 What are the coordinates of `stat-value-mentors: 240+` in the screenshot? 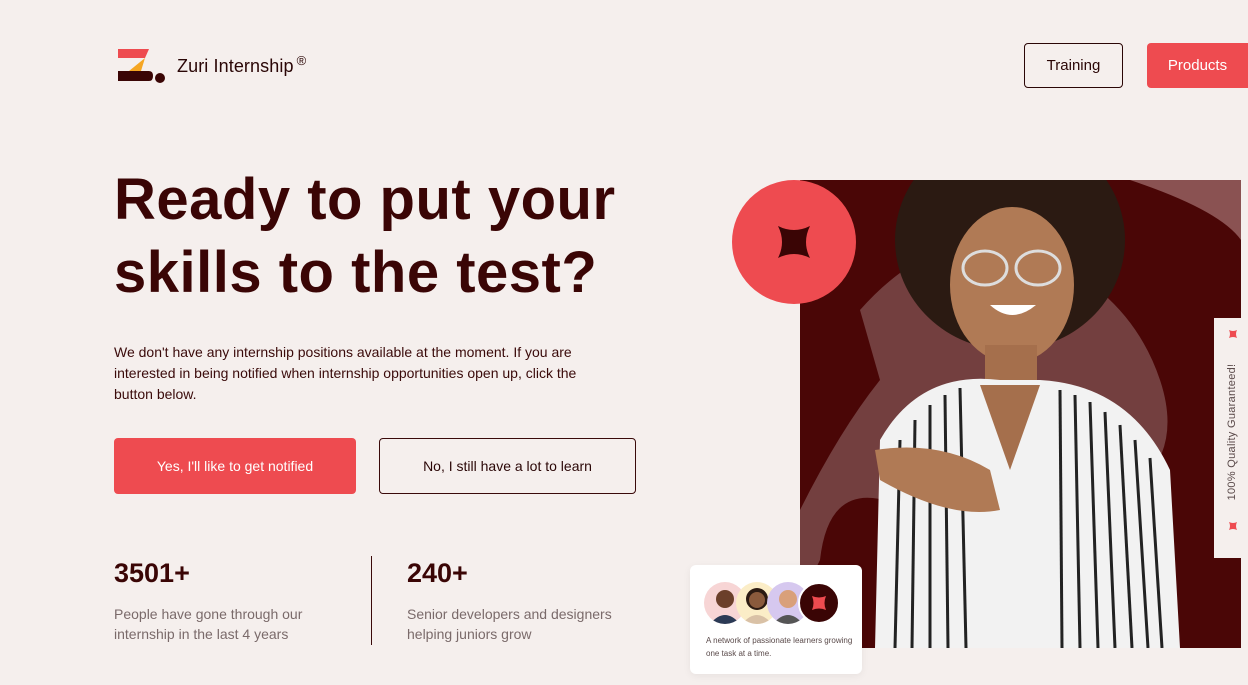 It's located at (437, 573).